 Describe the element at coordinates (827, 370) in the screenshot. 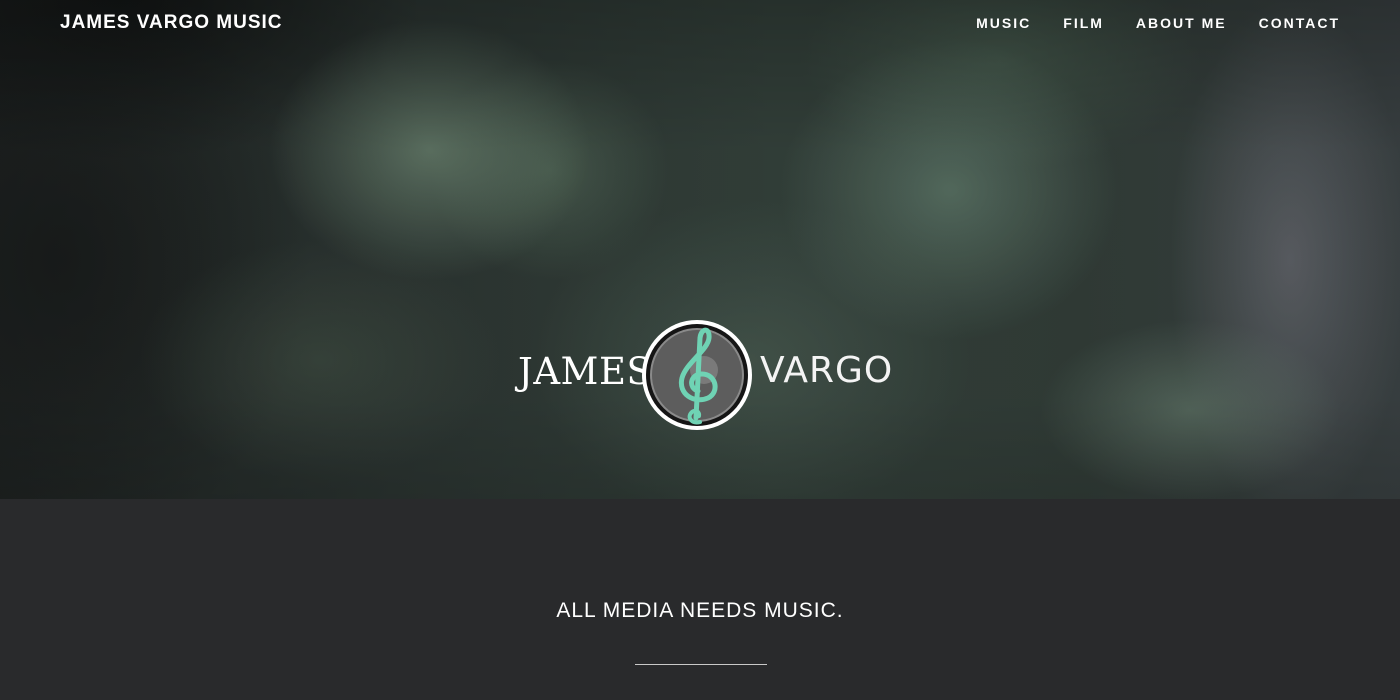

I see `logo-word-vargo: VARGO` at that location.